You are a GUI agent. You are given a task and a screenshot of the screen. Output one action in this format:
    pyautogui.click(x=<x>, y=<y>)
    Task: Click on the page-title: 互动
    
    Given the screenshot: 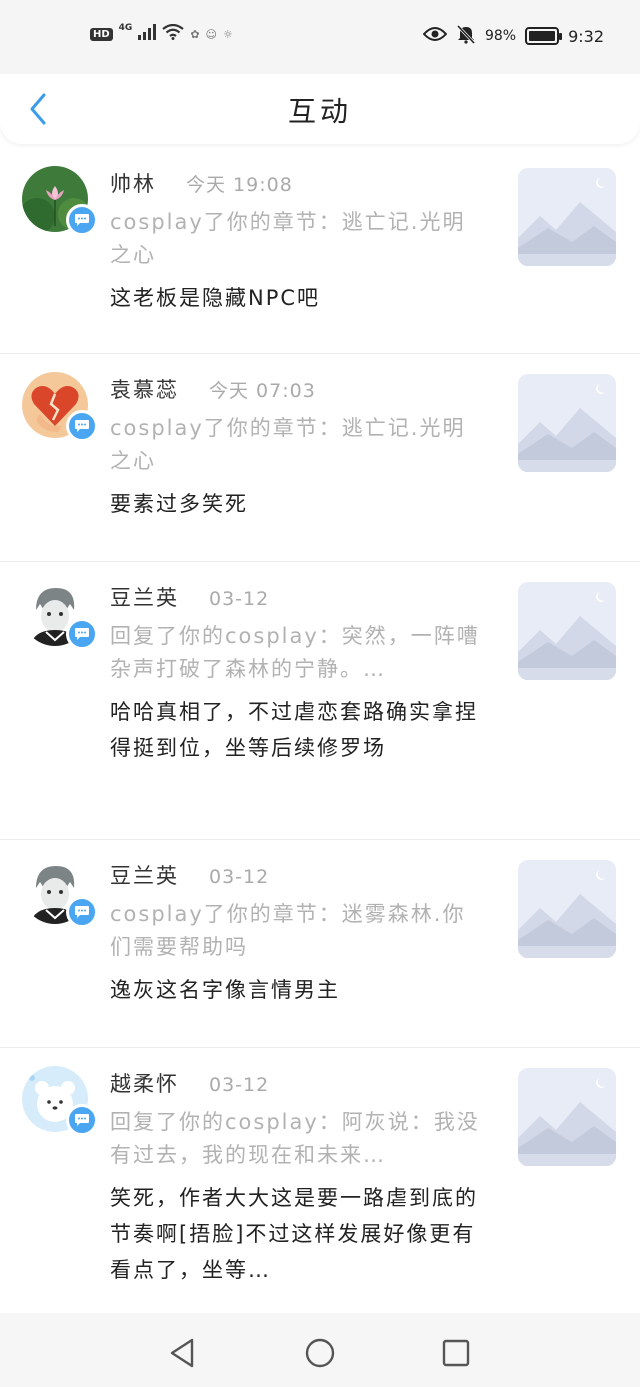 What is the action you would take?
    pyautogui.click(x=319, y=111)
    